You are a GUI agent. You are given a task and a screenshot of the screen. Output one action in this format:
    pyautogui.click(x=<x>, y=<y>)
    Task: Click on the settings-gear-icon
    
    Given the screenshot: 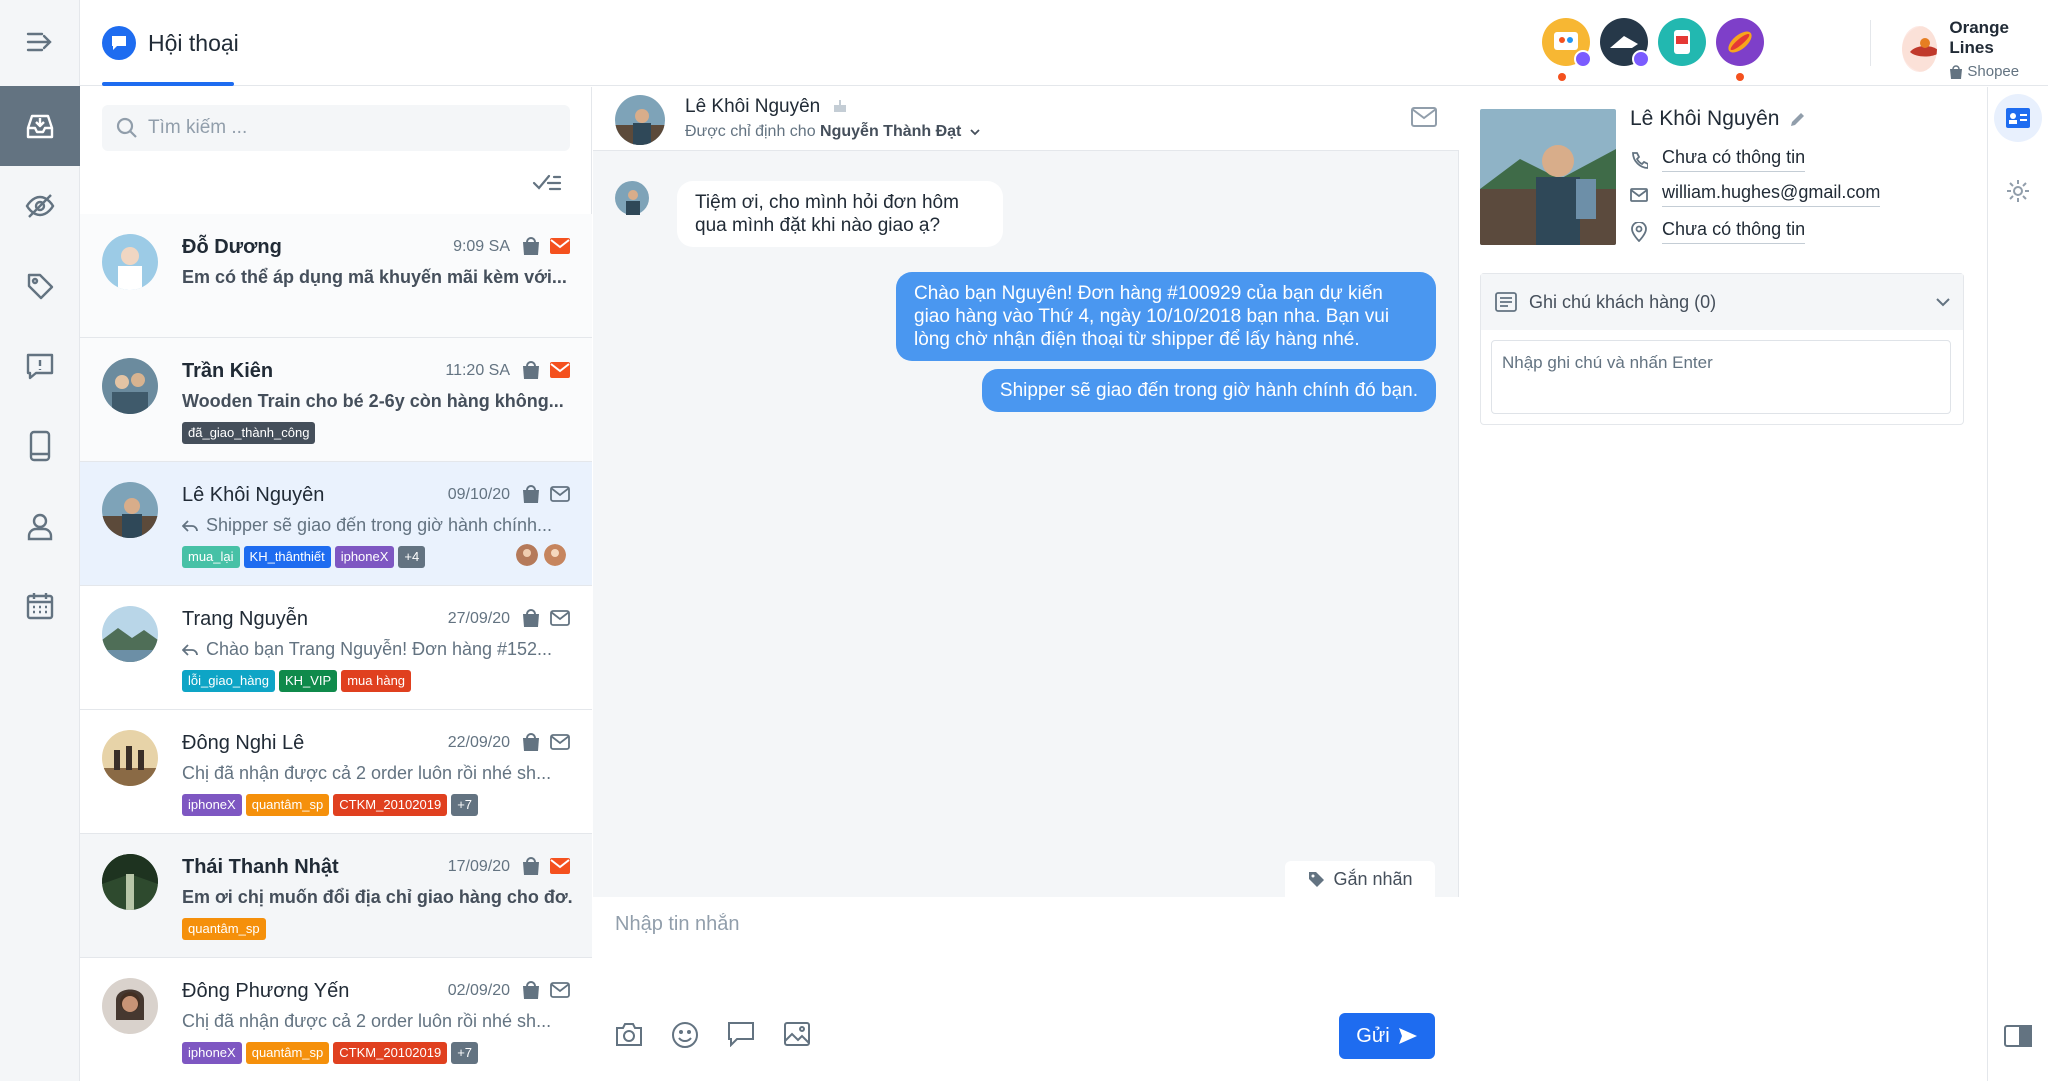 What is the action you would take?
    pyautogui.click(x=2018, y=191)
    